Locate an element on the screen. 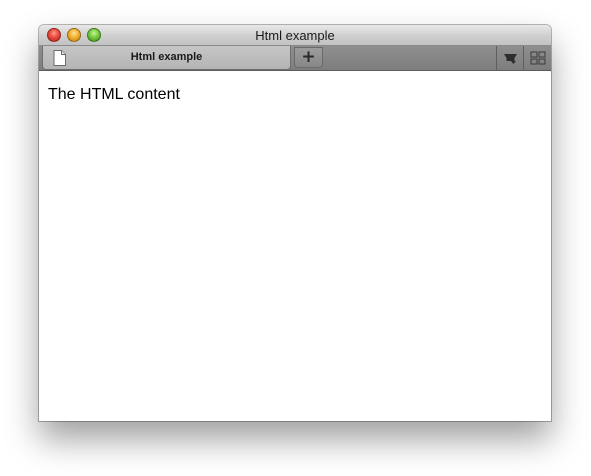 Image resolution: width=591 pixels, height=476 pixels. tab-label: Html example is located at coordinates (166, 57).